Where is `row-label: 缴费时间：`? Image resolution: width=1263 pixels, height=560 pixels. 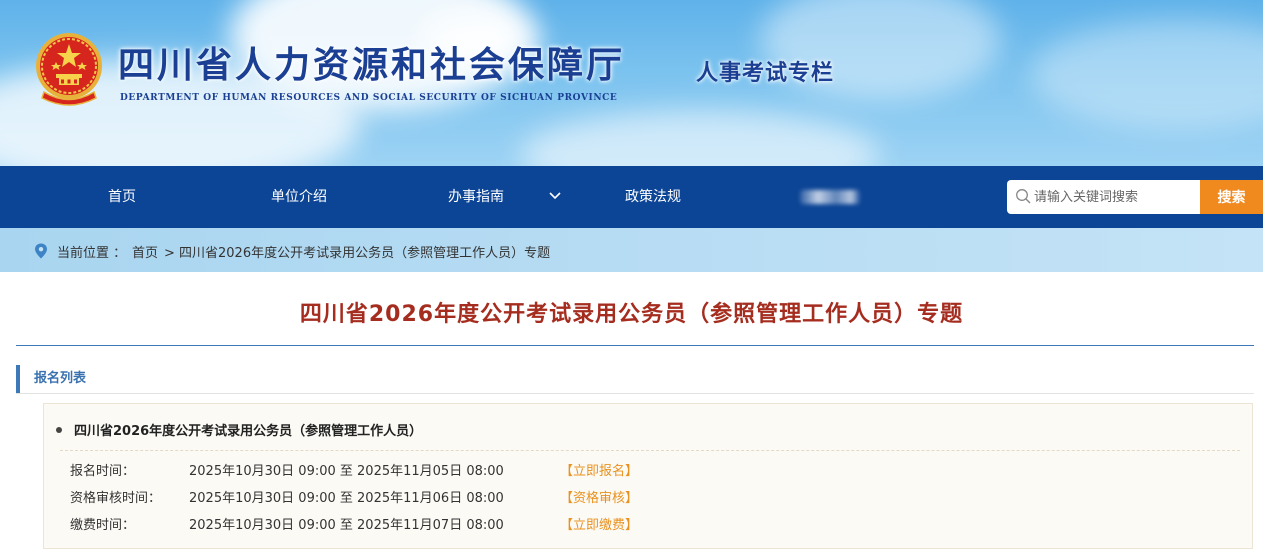
row-label: 缴费时间： is located at coordinates (103, 525).